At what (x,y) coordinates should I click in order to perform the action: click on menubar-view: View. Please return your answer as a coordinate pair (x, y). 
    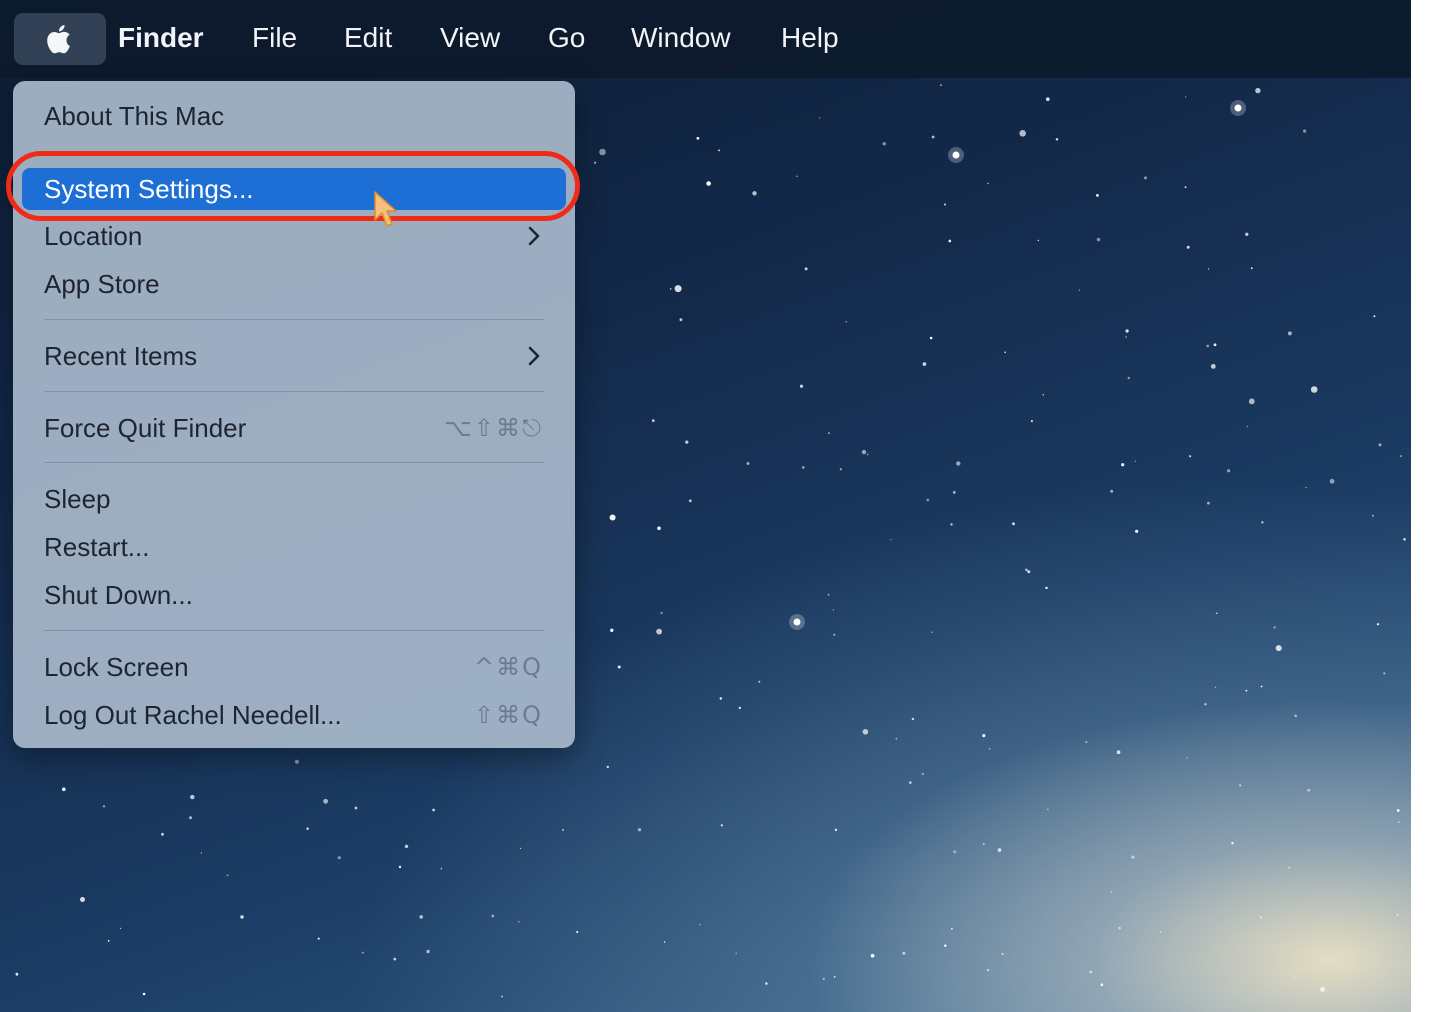
    Looking at the image, I should click on (470, 38).